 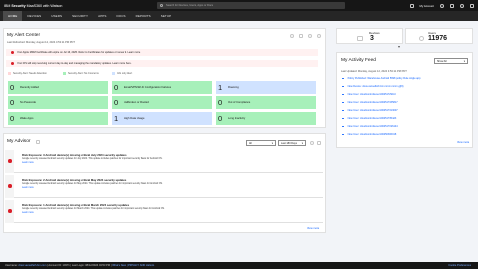 What do you see at coordinates (369, 134) in the screenshot?
I see `activity-item: New User: cloudcontrolsuser100250306018` at bounding box center [369, 134].